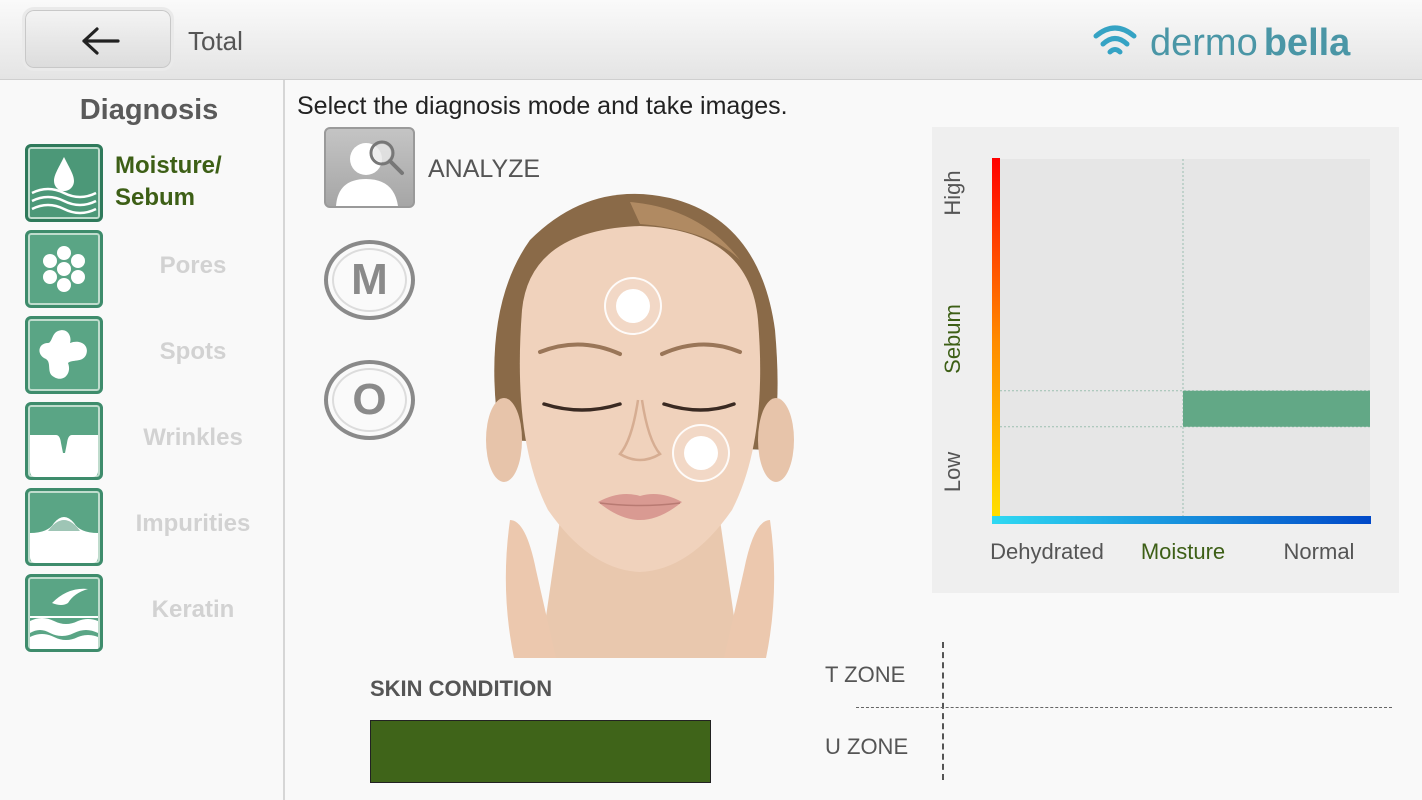 The image size is (1422, 800). Describe the element at coordinates (996, 340) in the screenshot. I see `y-axis-gradient` at that location.